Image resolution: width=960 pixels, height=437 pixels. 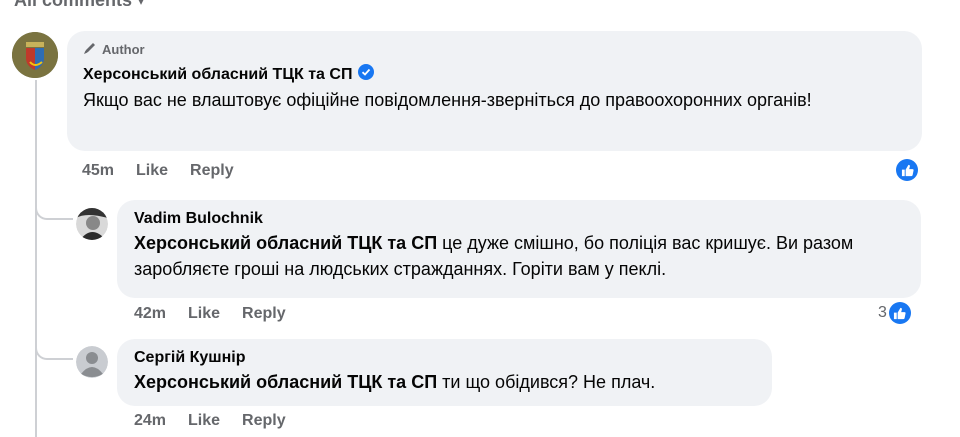 I want to click on commenter-name: Сергій Кушнір, so click(x=190, y=358).